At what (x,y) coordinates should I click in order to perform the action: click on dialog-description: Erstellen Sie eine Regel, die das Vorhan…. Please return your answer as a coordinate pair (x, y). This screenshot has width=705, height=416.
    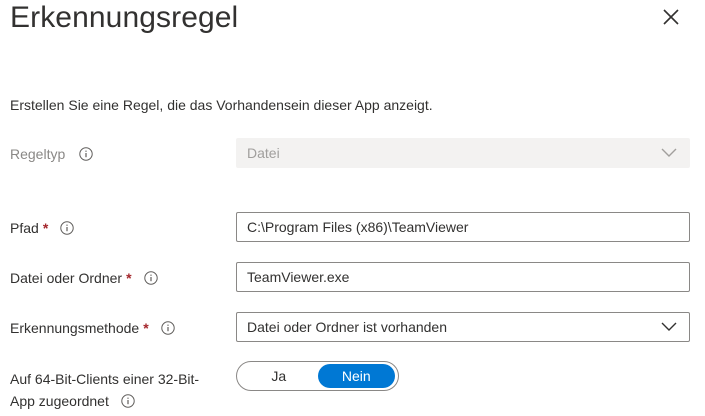
    Looking at the image, I should click on (221, 105).